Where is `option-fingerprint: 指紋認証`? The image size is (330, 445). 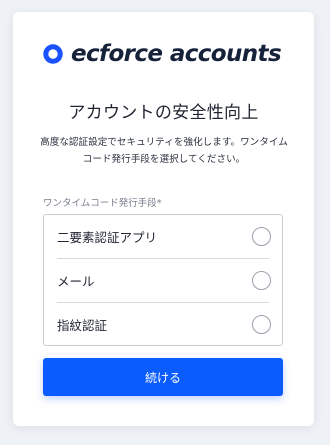
option-fingerprint: 指紋認証 is located at coordinates (164, 324).